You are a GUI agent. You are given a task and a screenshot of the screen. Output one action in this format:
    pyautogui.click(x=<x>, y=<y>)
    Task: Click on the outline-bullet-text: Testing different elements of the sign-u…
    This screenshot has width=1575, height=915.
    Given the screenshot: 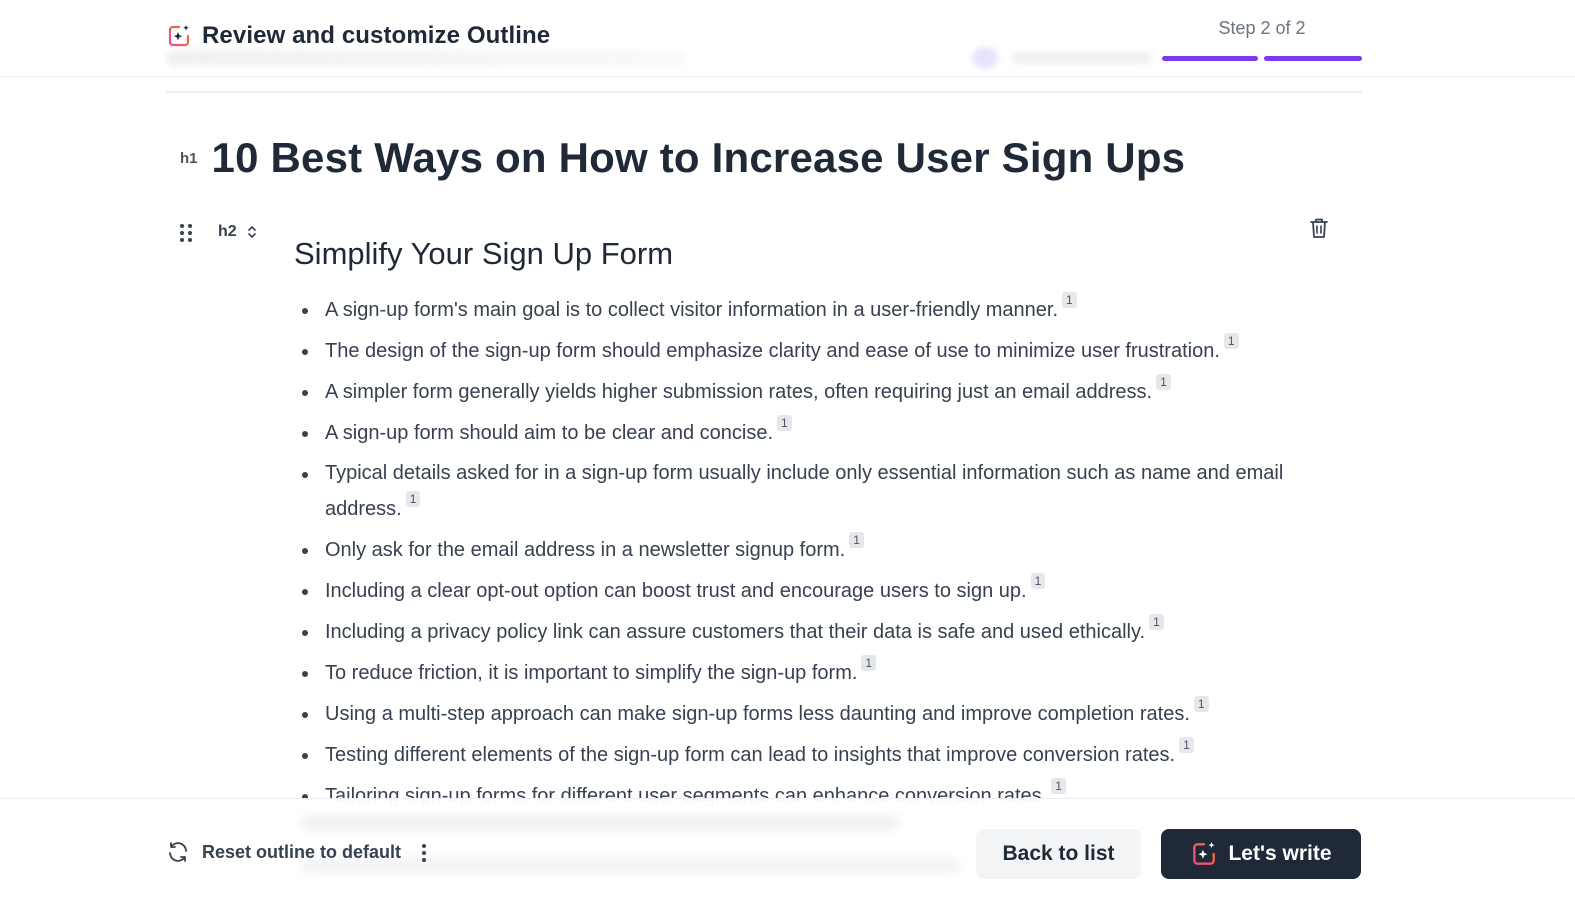 What is the action you would take?
    pyautogui.click(x=750, y=755)
    